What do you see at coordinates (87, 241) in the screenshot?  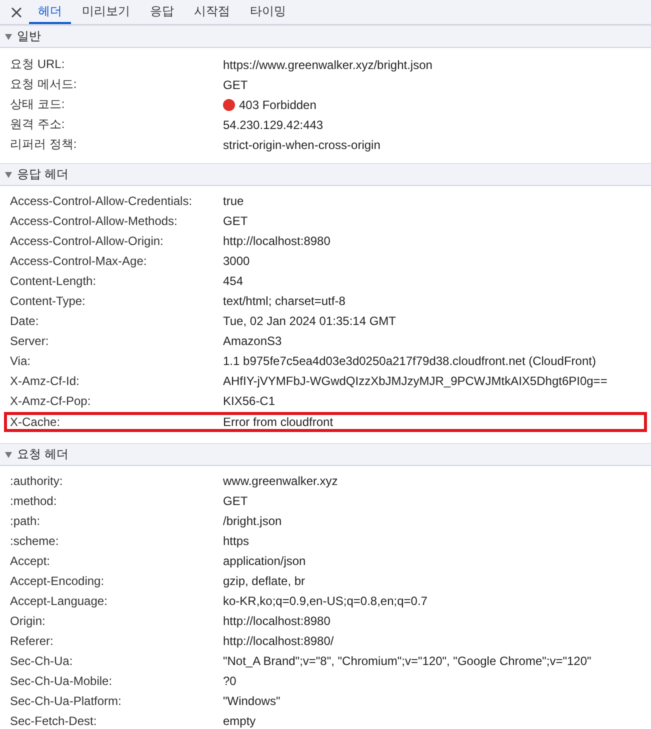 I see `header-name: Access-Control-Allow-Origin:` at bounding box center [87, 241].